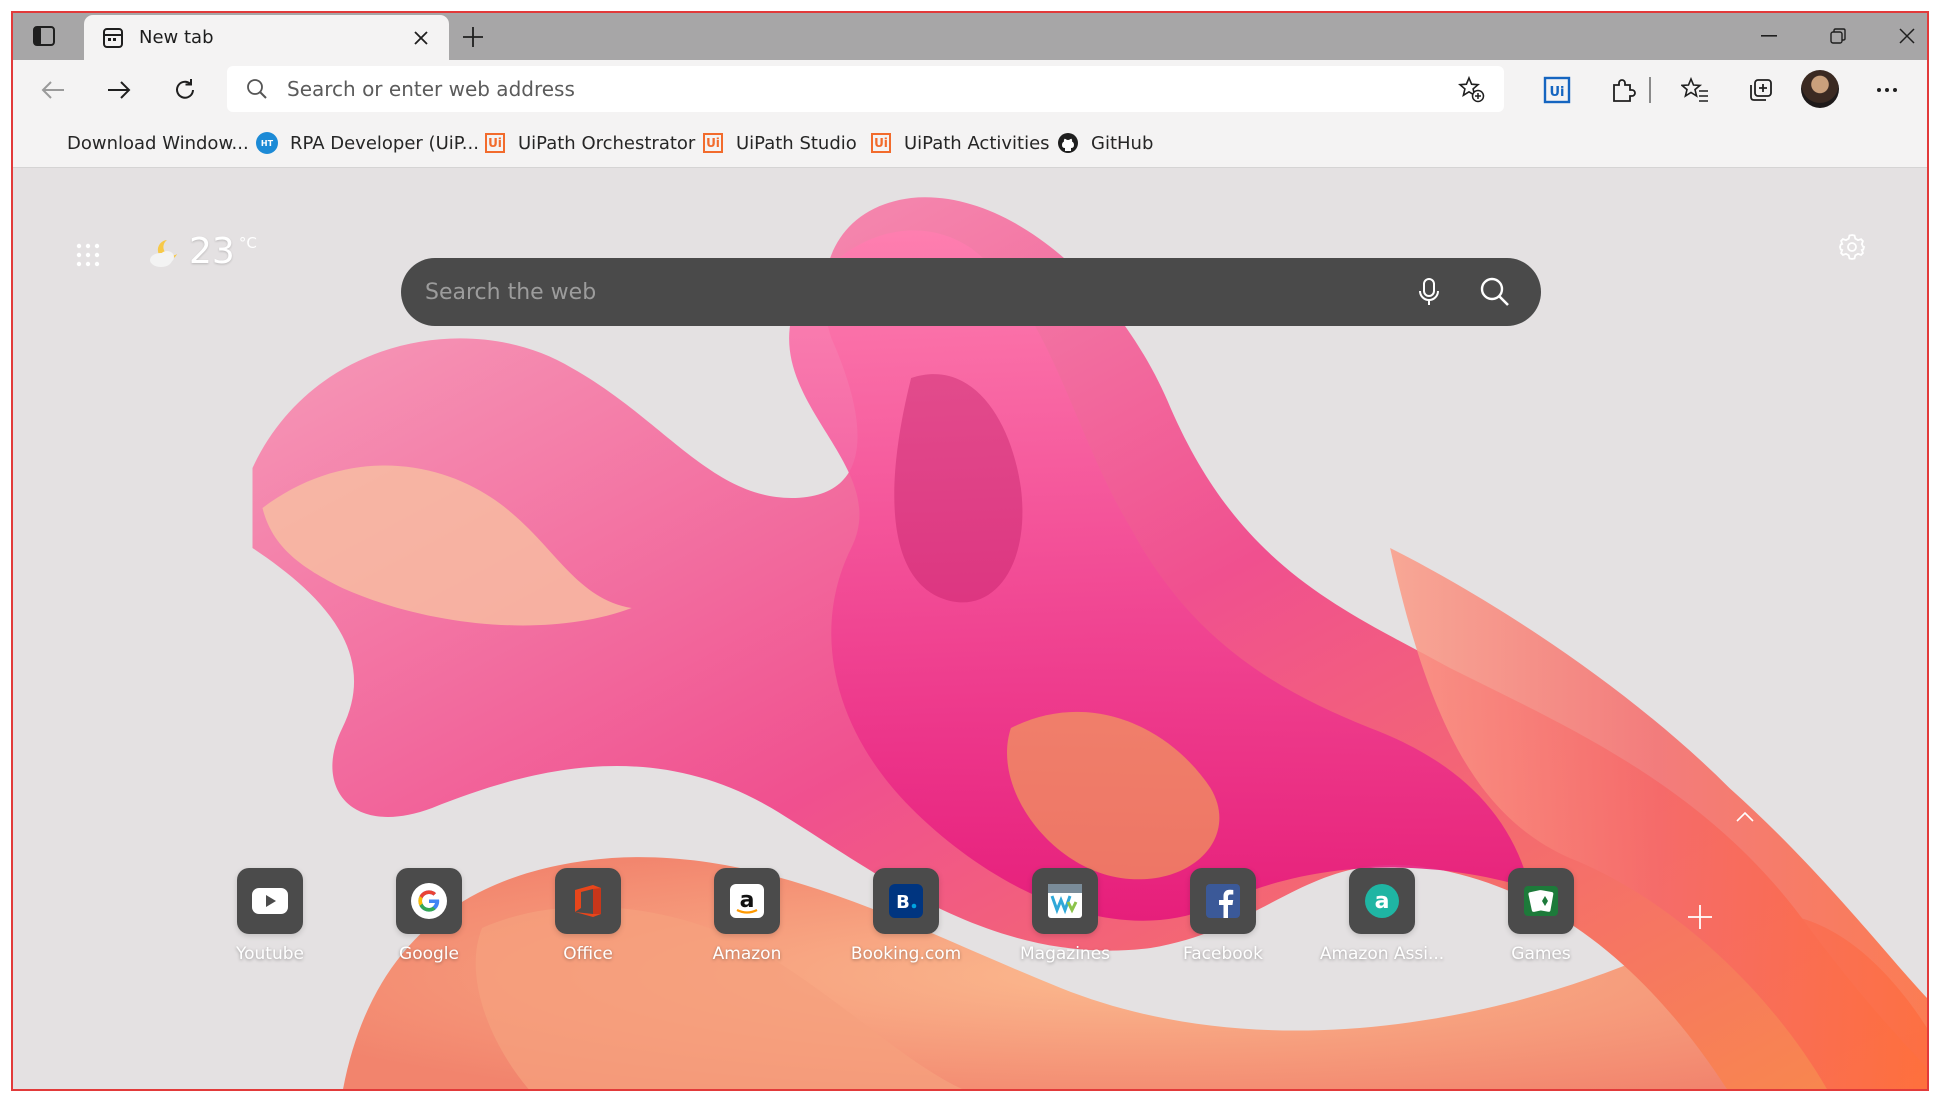  Describe the element at coordinates (747, 954) in the screenshot. I see `quick-link-label: Amazon` at that location.